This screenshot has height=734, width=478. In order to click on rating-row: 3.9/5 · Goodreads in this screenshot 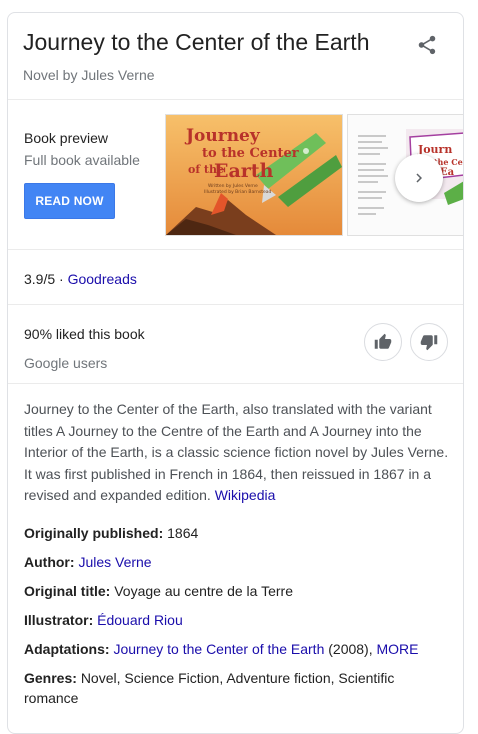, I will do `click(80, 279)`.